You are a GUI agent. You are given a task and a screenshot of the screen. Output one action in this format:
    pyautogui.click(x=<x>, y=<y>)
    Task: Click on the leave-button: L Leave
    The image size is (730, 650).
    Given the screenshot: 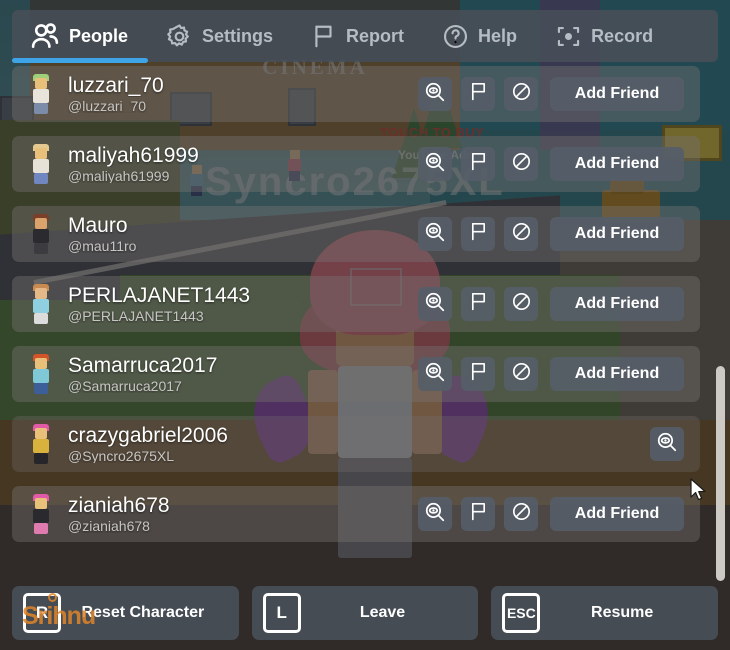 What is the action you would take?
    pyautogui.click(x=365, y=613)
    